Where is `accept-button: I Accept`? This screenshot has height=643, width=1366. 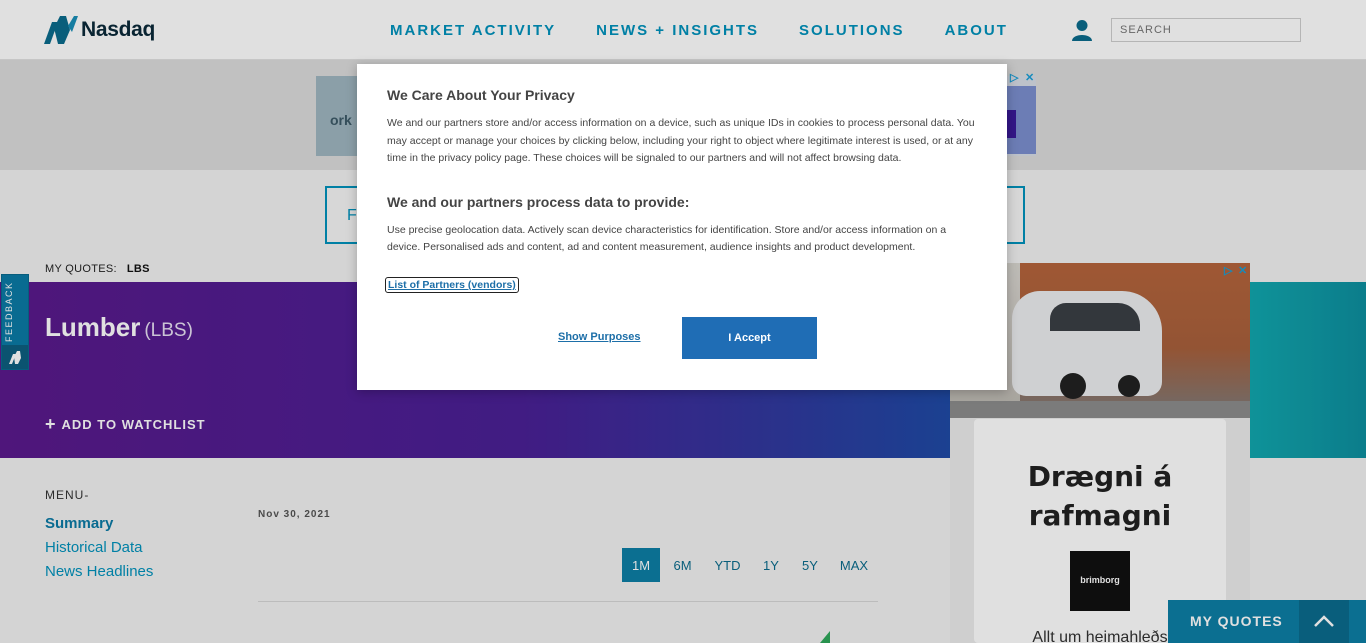 accept-button: I Accept is located at coordinates (749, 338).